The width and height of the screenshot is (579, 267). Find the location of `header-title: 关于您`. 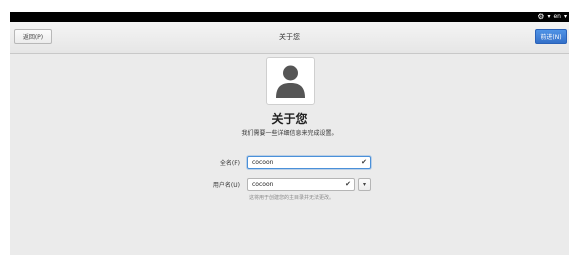

header-title: 关于您 is located at coordinates (289, 37).